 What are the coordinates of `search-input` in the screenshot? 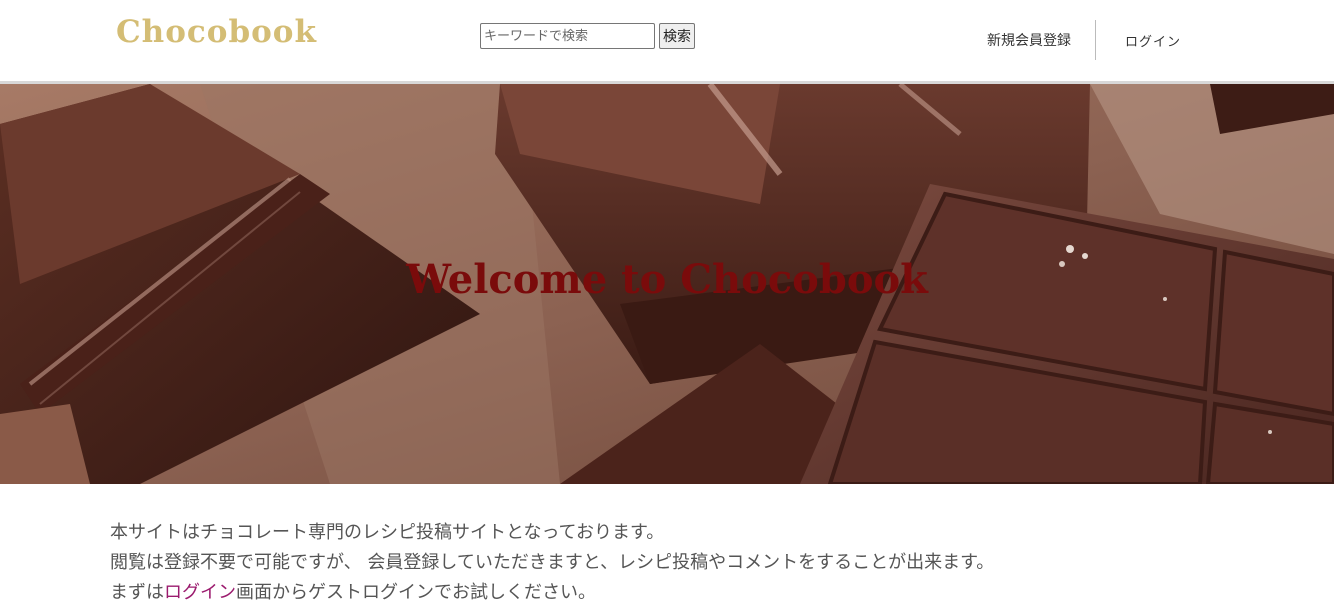 It's located at (567, 36).